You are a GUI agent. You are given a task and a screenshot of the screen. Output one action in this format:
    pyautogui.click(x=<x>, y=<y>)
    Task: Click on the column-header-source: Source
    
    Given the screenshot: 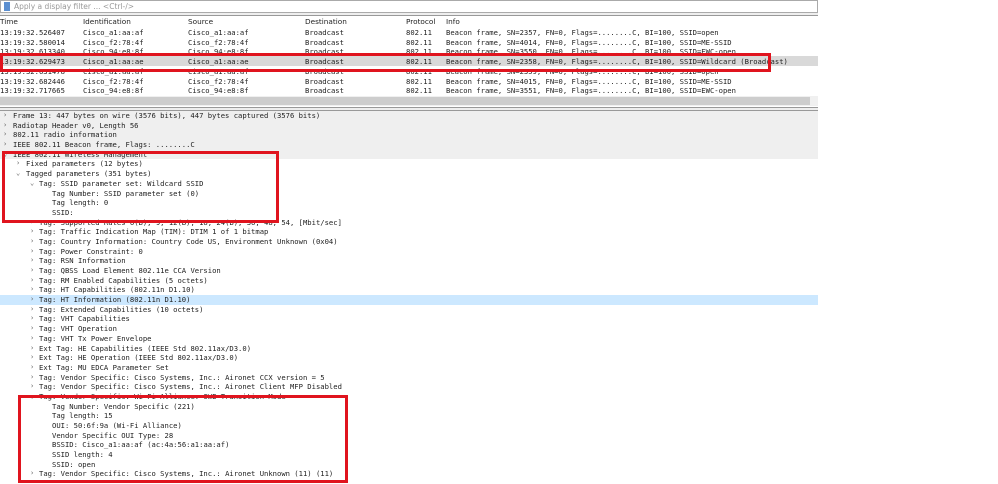 What is the action you would take?
    pyautogui.click(x=200, y=21)
    